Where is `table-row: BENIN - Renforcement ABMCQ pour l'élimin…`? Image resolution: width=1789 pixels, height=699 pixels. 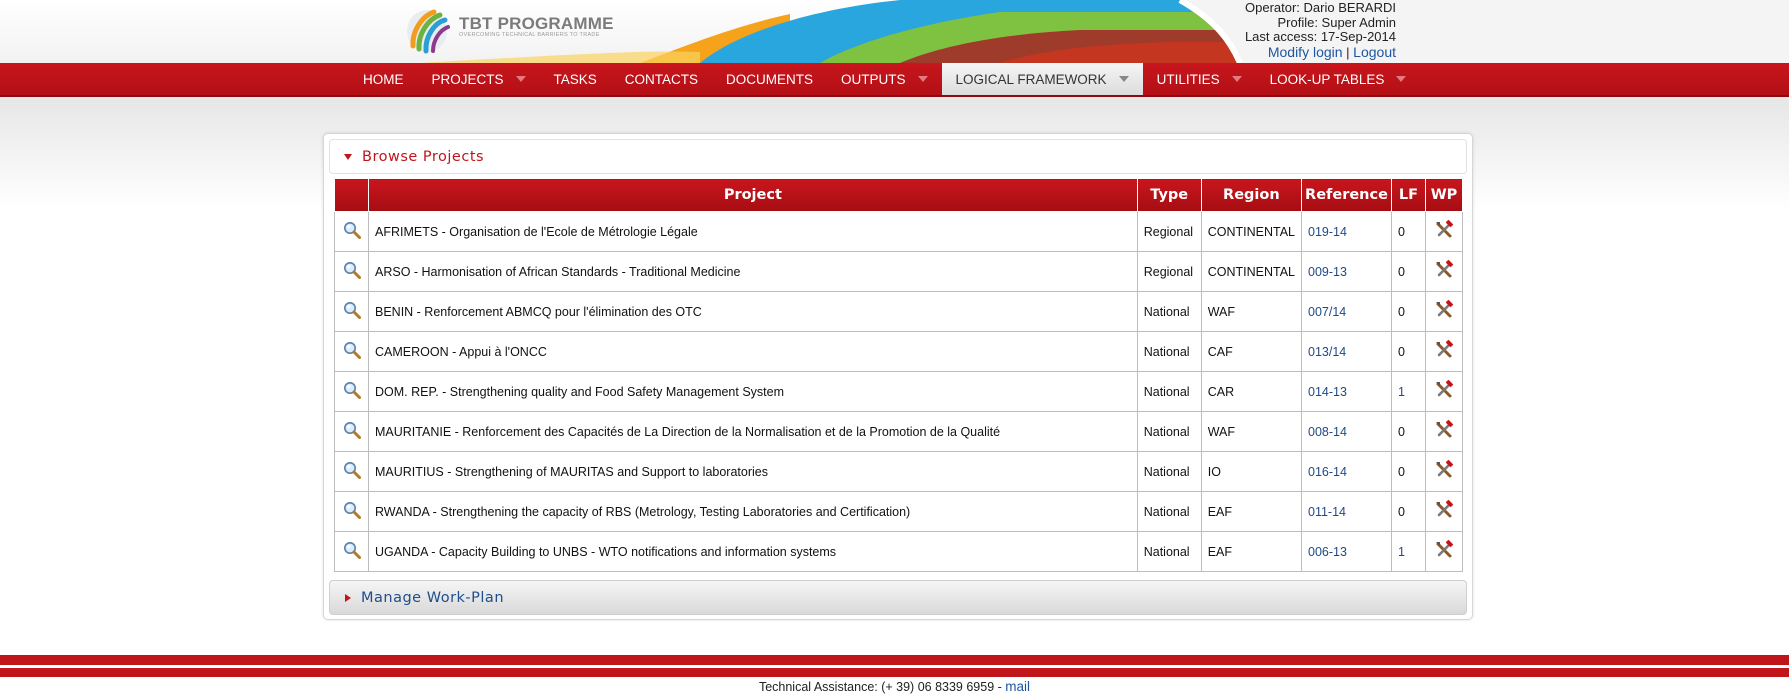 table-row: BENIN - Renforcement ABMCQ pour l'élimin… is located at coordinates (898, 311).